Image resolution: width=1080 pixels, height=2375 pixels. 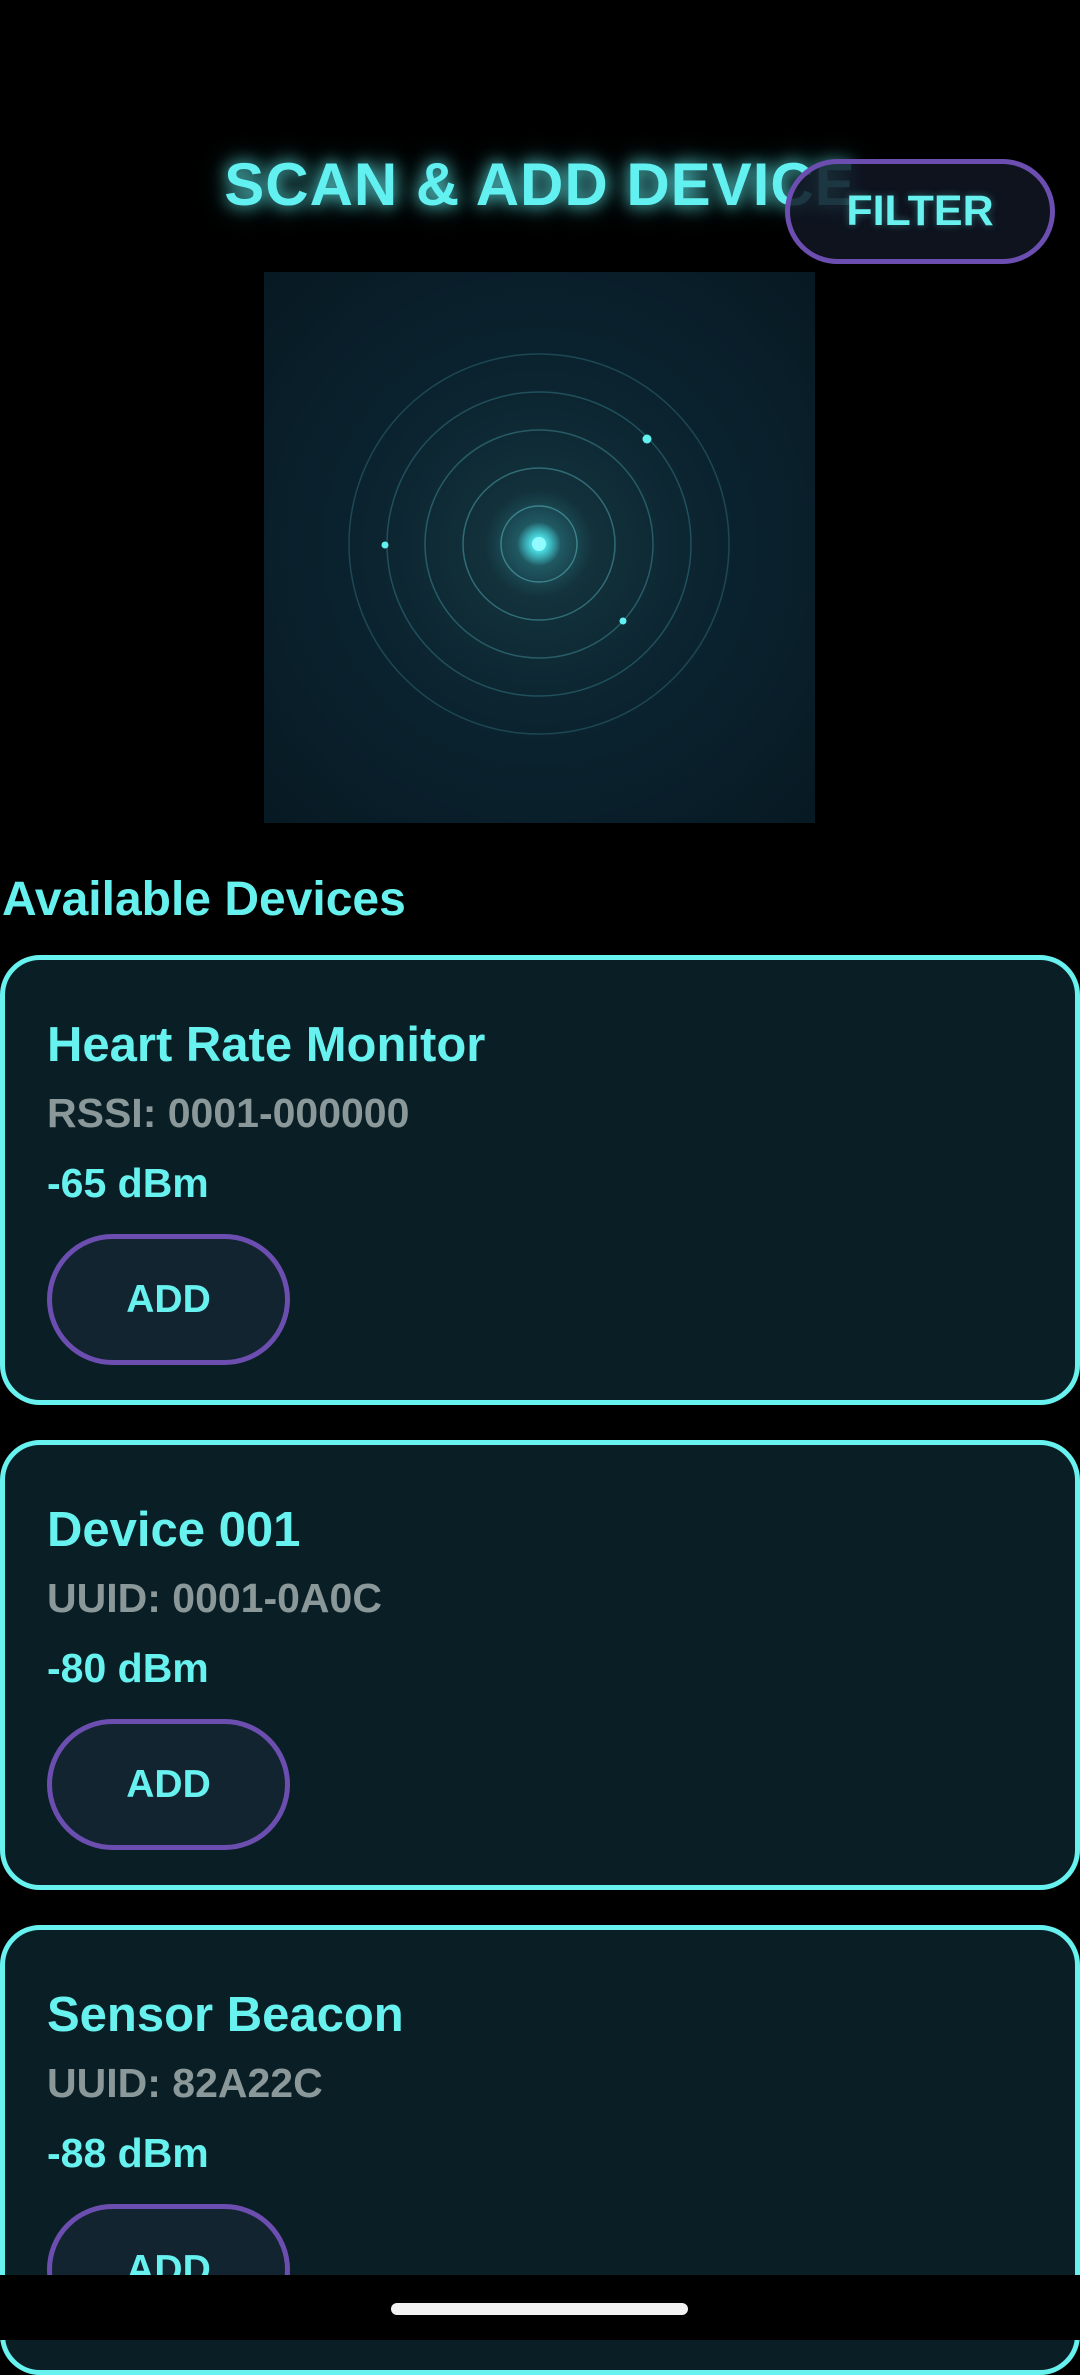 I want to click on available-devices-title: Available Devices, so click(x=204, y=899).